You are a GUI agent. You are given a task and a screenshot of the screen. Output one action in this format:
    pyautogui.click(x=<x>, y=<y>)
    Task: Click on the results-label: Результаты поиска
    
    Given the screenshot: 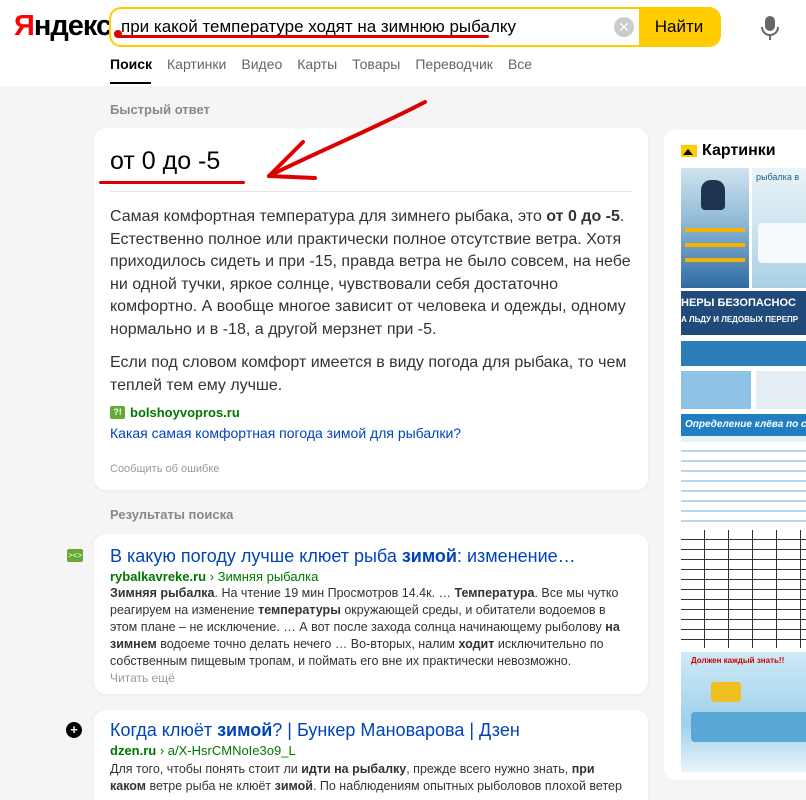 What is the action you would take?
    pyautogui.click(x=172, y=514)
    